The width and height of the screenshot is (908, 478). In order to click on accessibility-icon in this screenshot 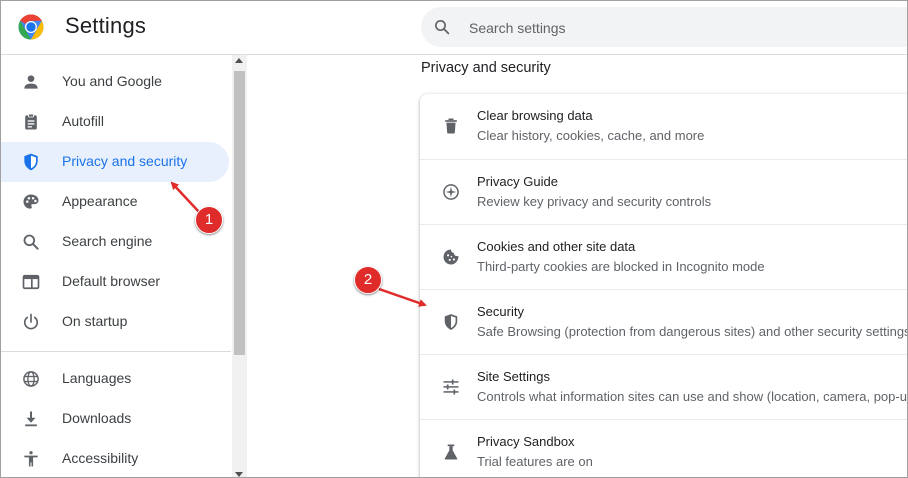, I will do `click(31, 459)`.